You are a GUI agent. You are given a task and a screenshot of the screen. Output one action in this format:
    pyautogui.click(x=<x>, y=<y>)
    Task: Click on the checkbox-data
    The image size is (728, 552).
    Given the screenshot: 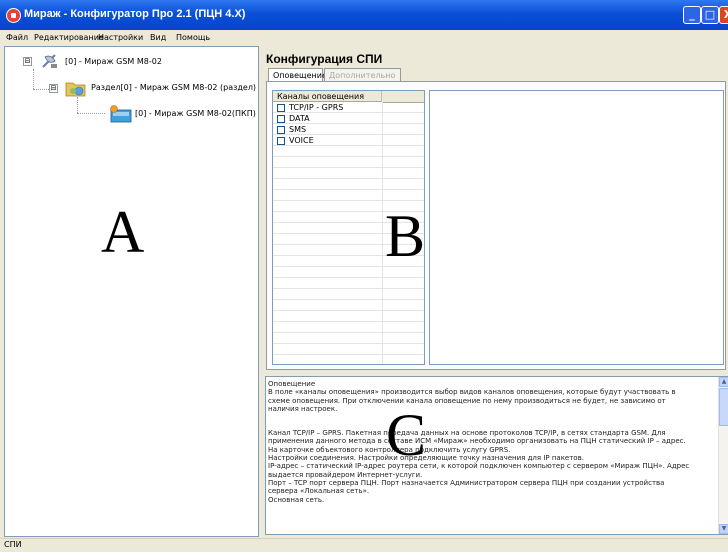 What is the action you would take?
    pyautogui.click(x=281, y=118)
    